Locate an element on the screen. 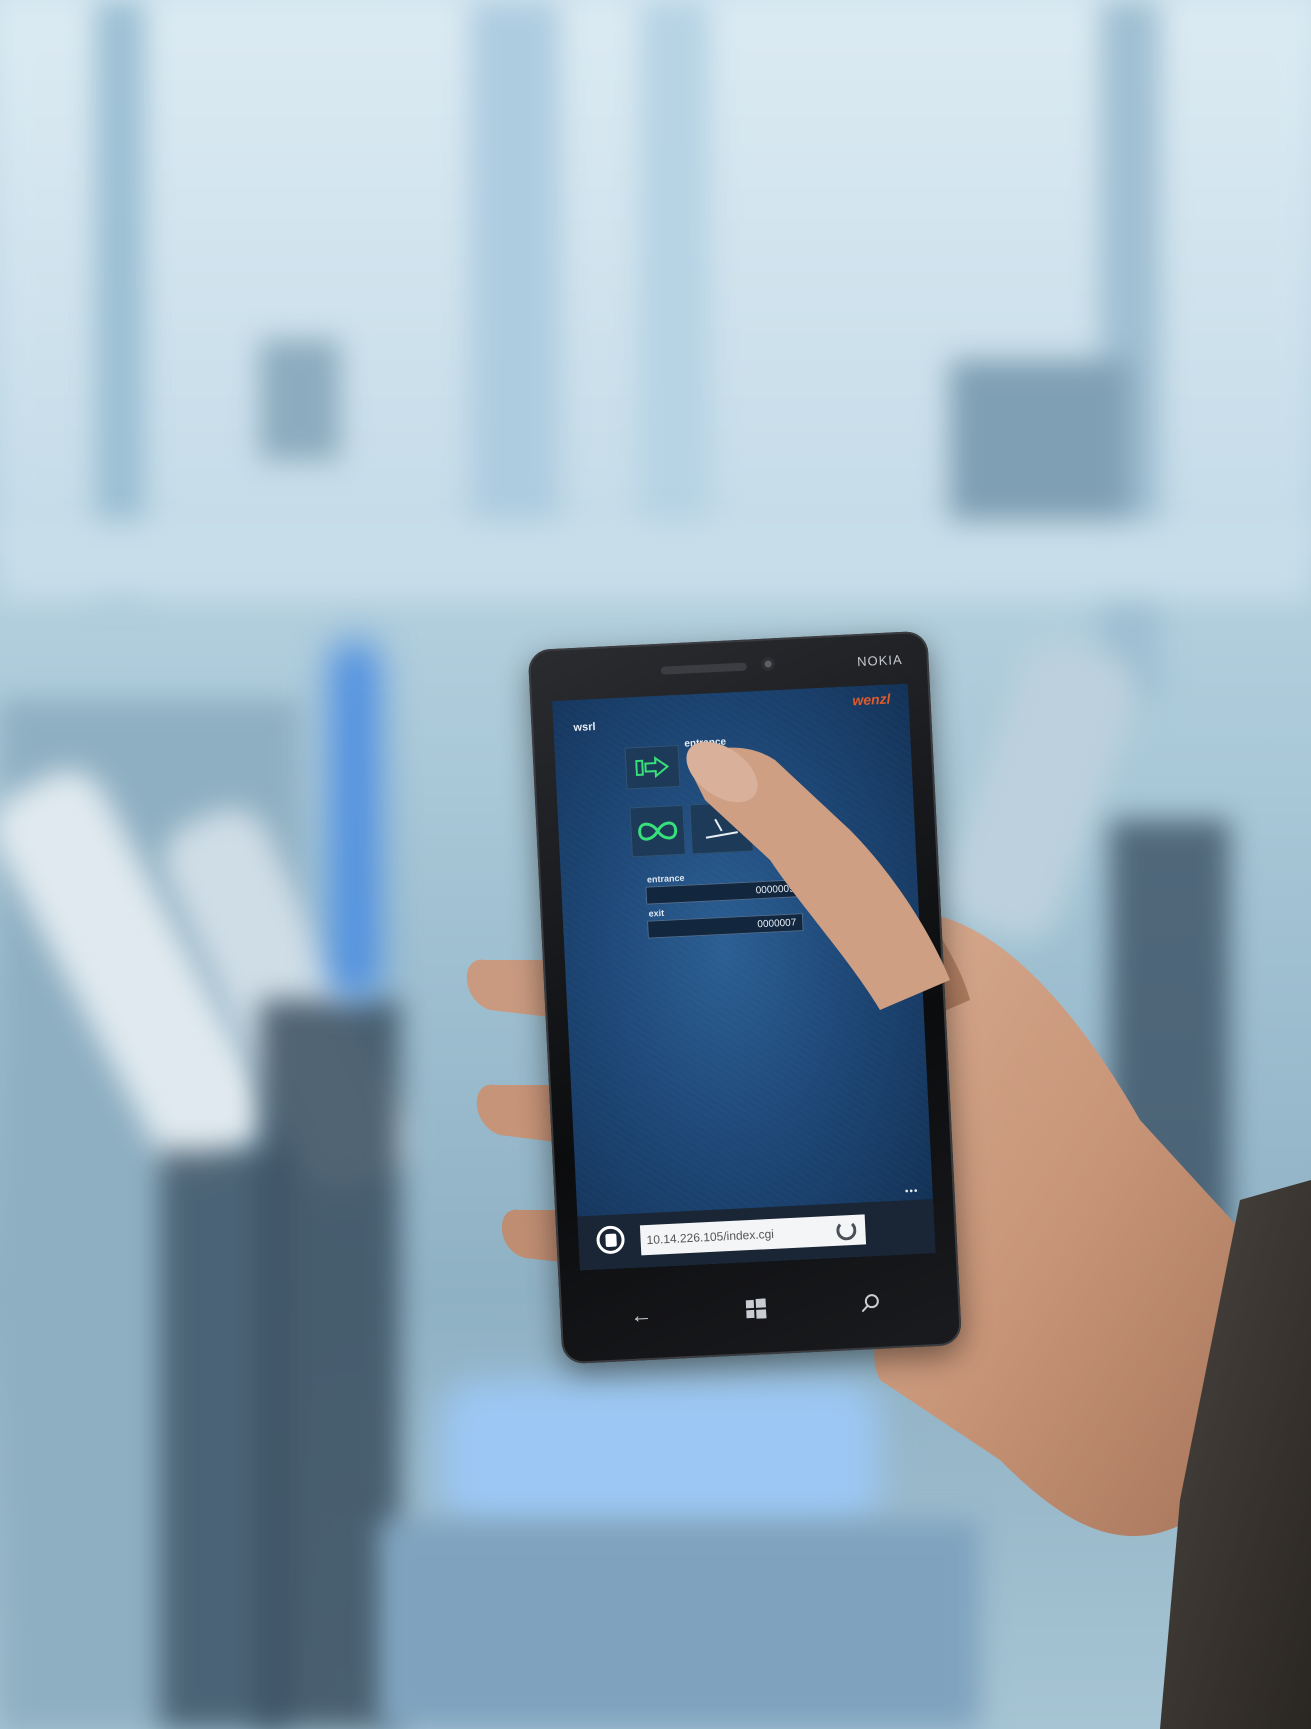 This screenshot has width=1311, height=1729. app-header-label: wsrl is located at coordinates (584, 727).